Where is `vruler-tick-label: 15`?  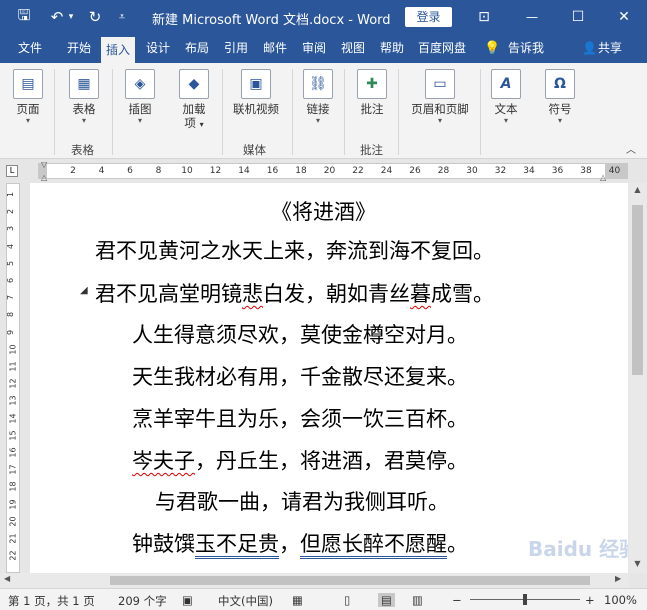 vruler-tick-label: 15 is located at coordinates (13, 435).